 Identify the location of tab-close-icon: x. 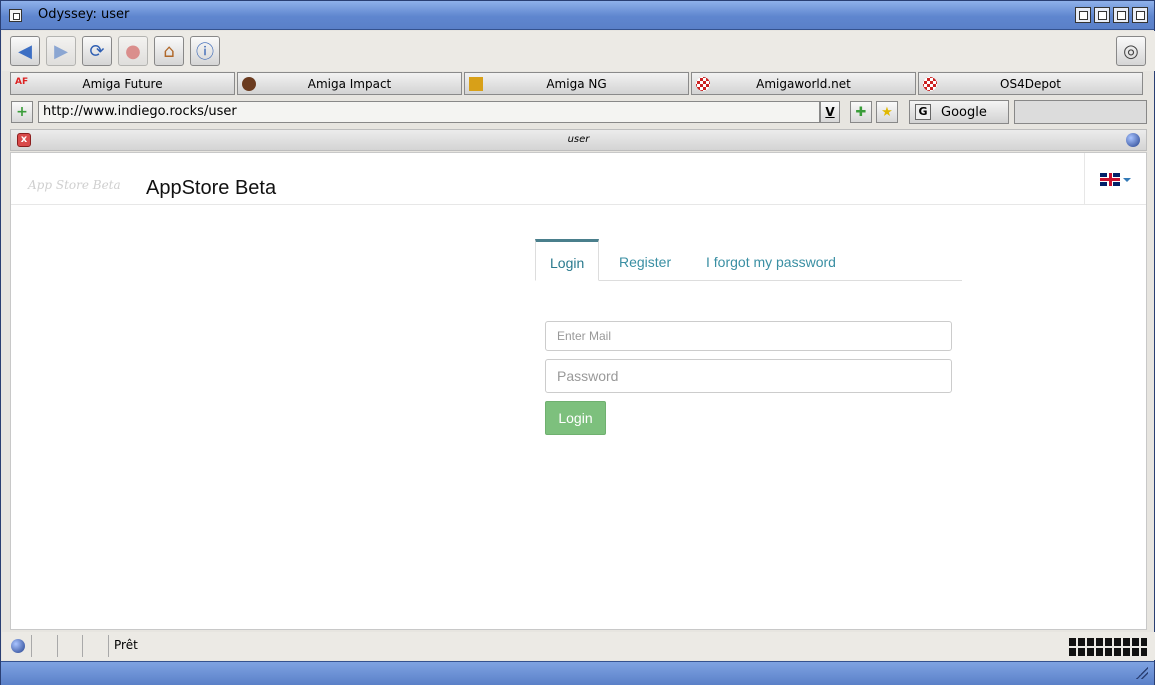
(24, 140).